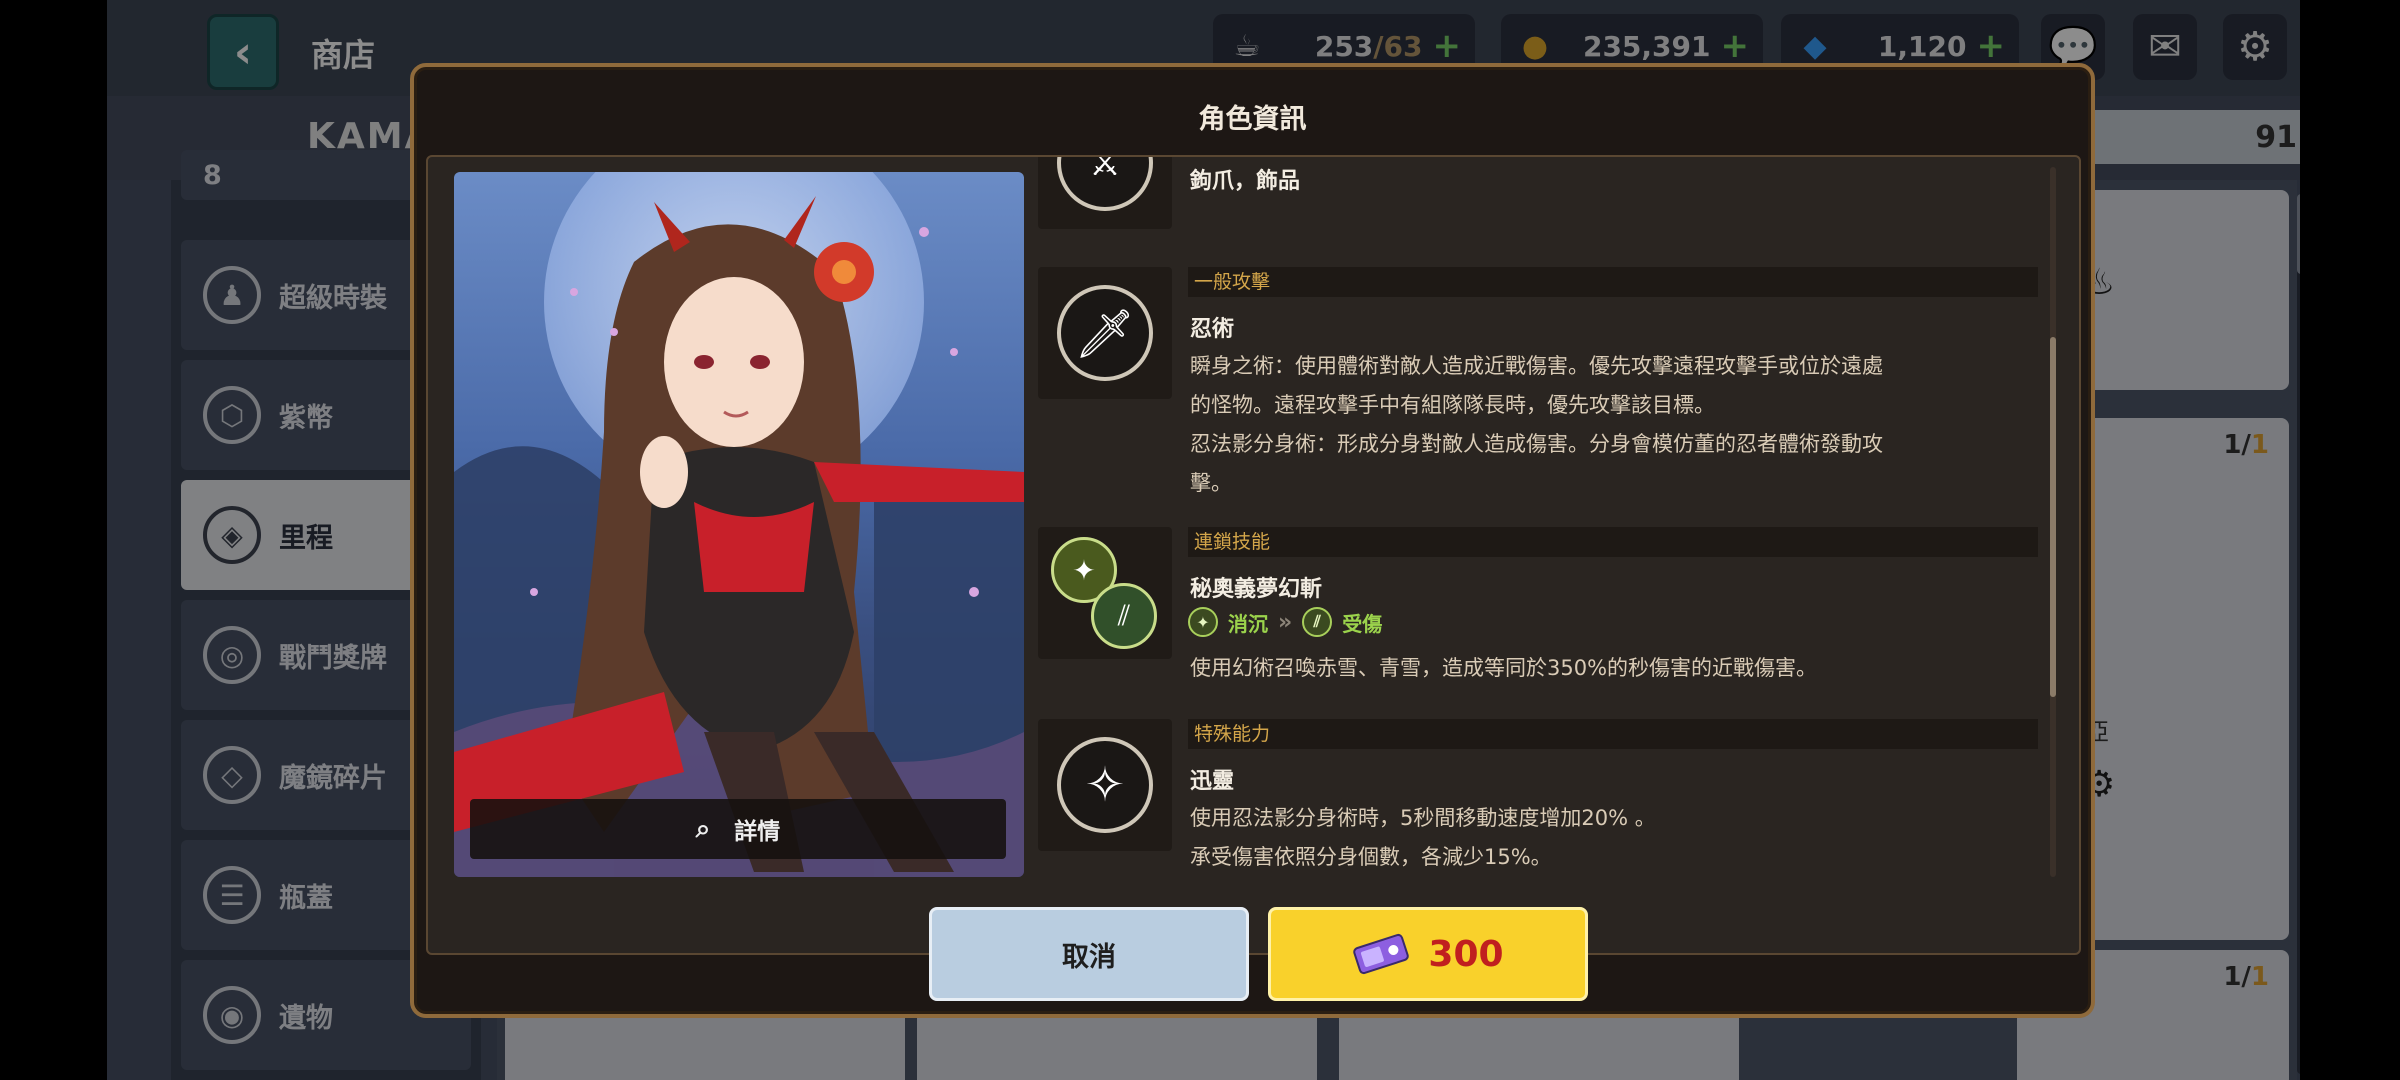 The image size is (2400, 1080). Describe the element at coordinates (1105, 593) in the screenshot. I see `chain-skill-icon: ✦ ⫽` at that location.